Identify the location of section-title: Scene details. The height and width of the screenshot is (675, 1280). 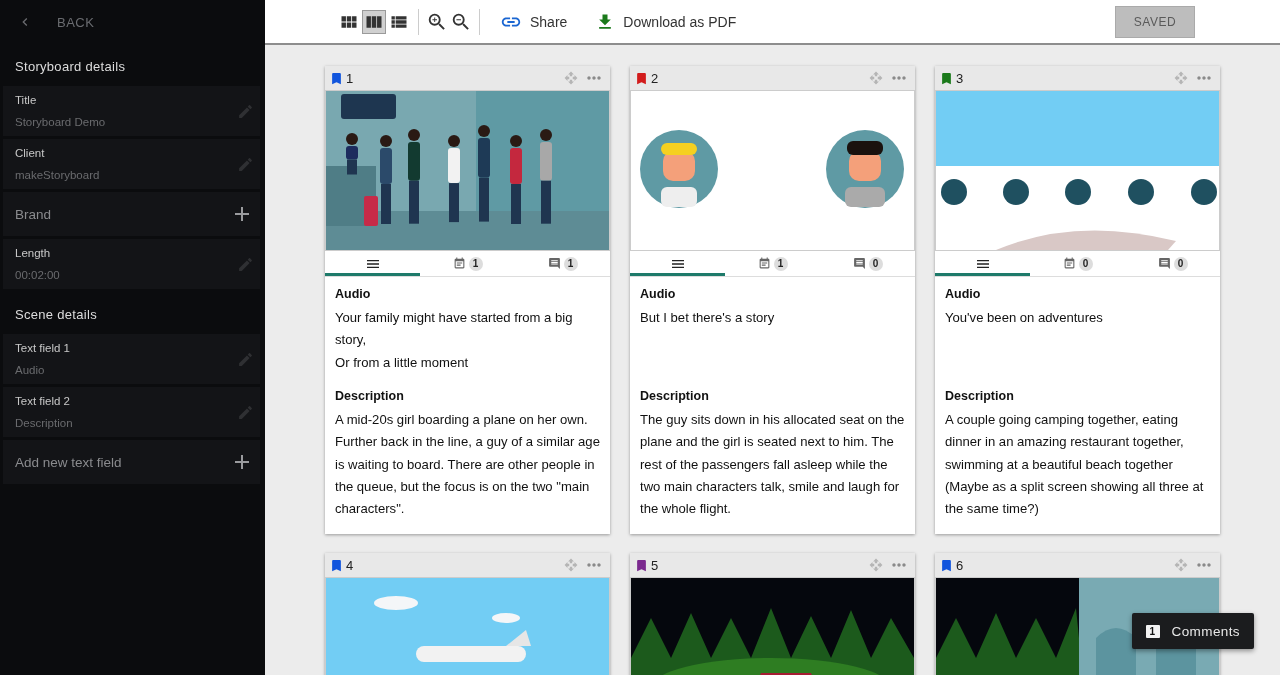
(56, 315).